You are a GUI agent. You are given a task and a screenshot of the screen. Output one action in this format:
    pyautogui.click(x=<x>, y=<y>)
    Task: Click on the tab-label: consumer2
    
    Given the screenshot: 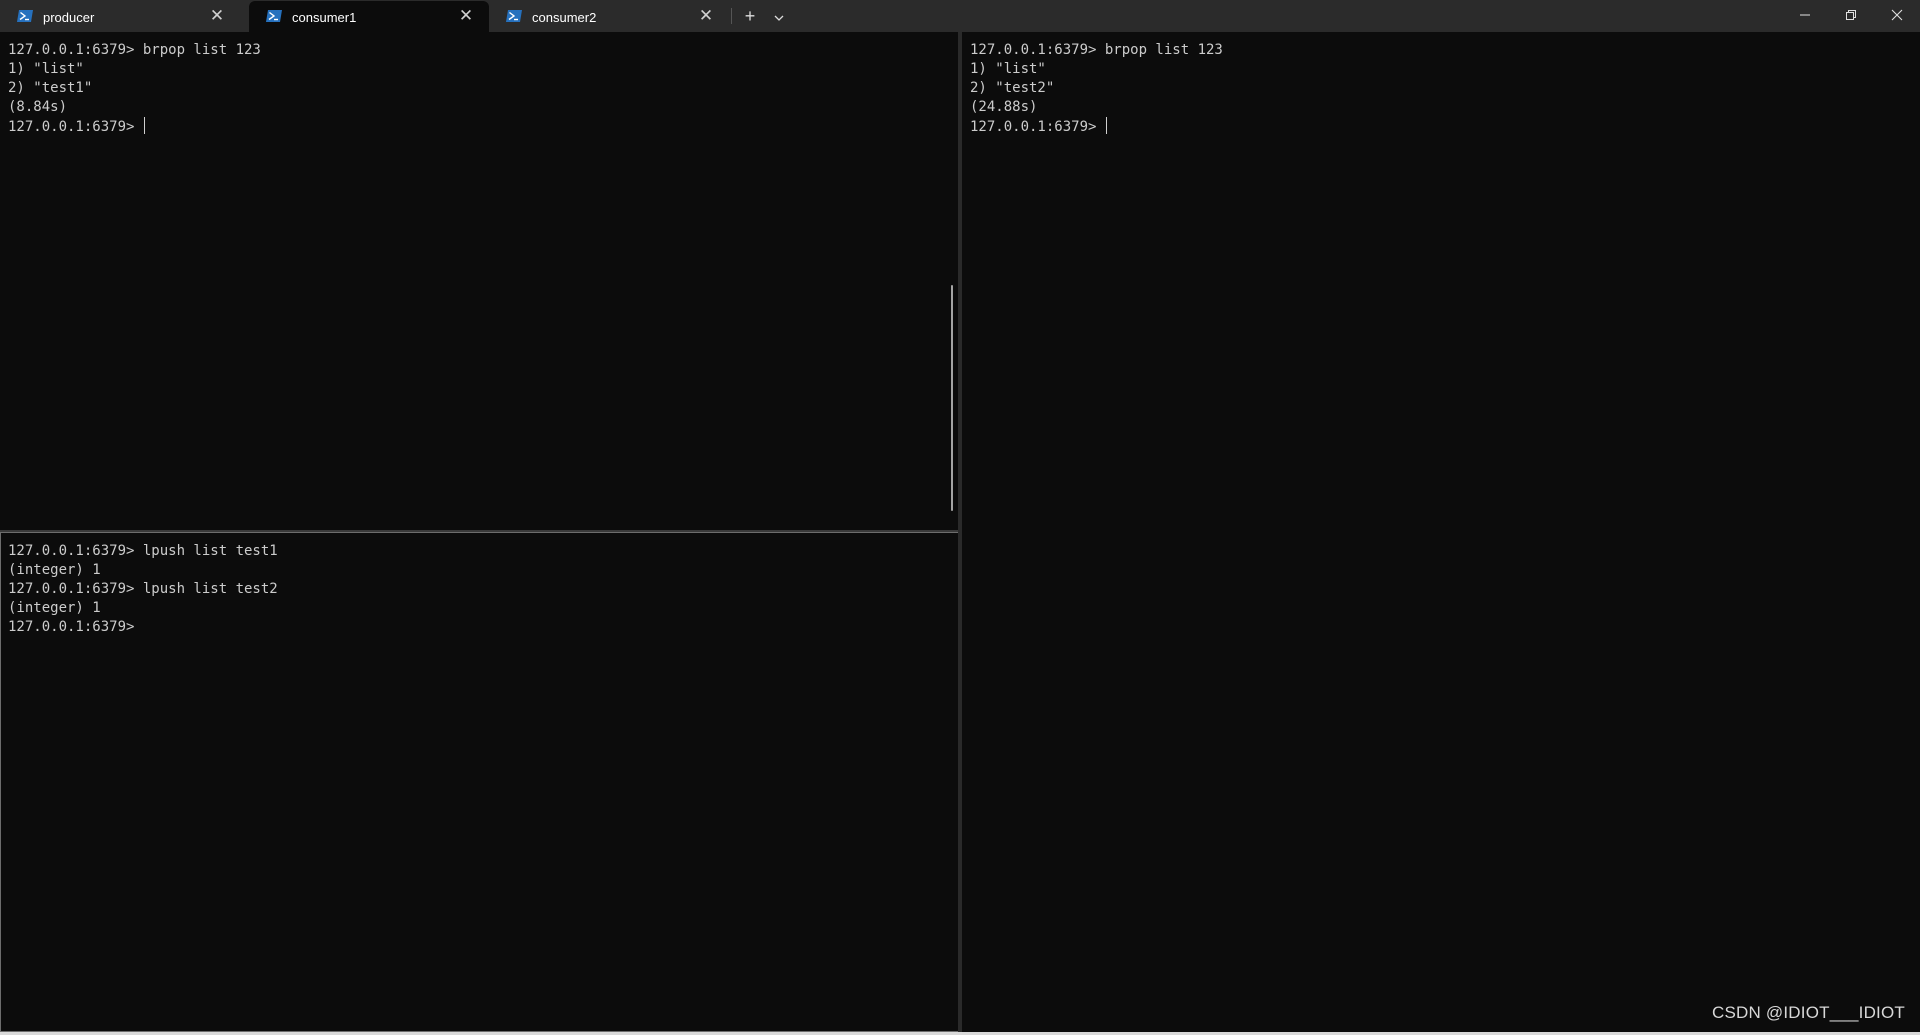 What is the action you would take?
    pyautogui.click(x=564, y=17)
    